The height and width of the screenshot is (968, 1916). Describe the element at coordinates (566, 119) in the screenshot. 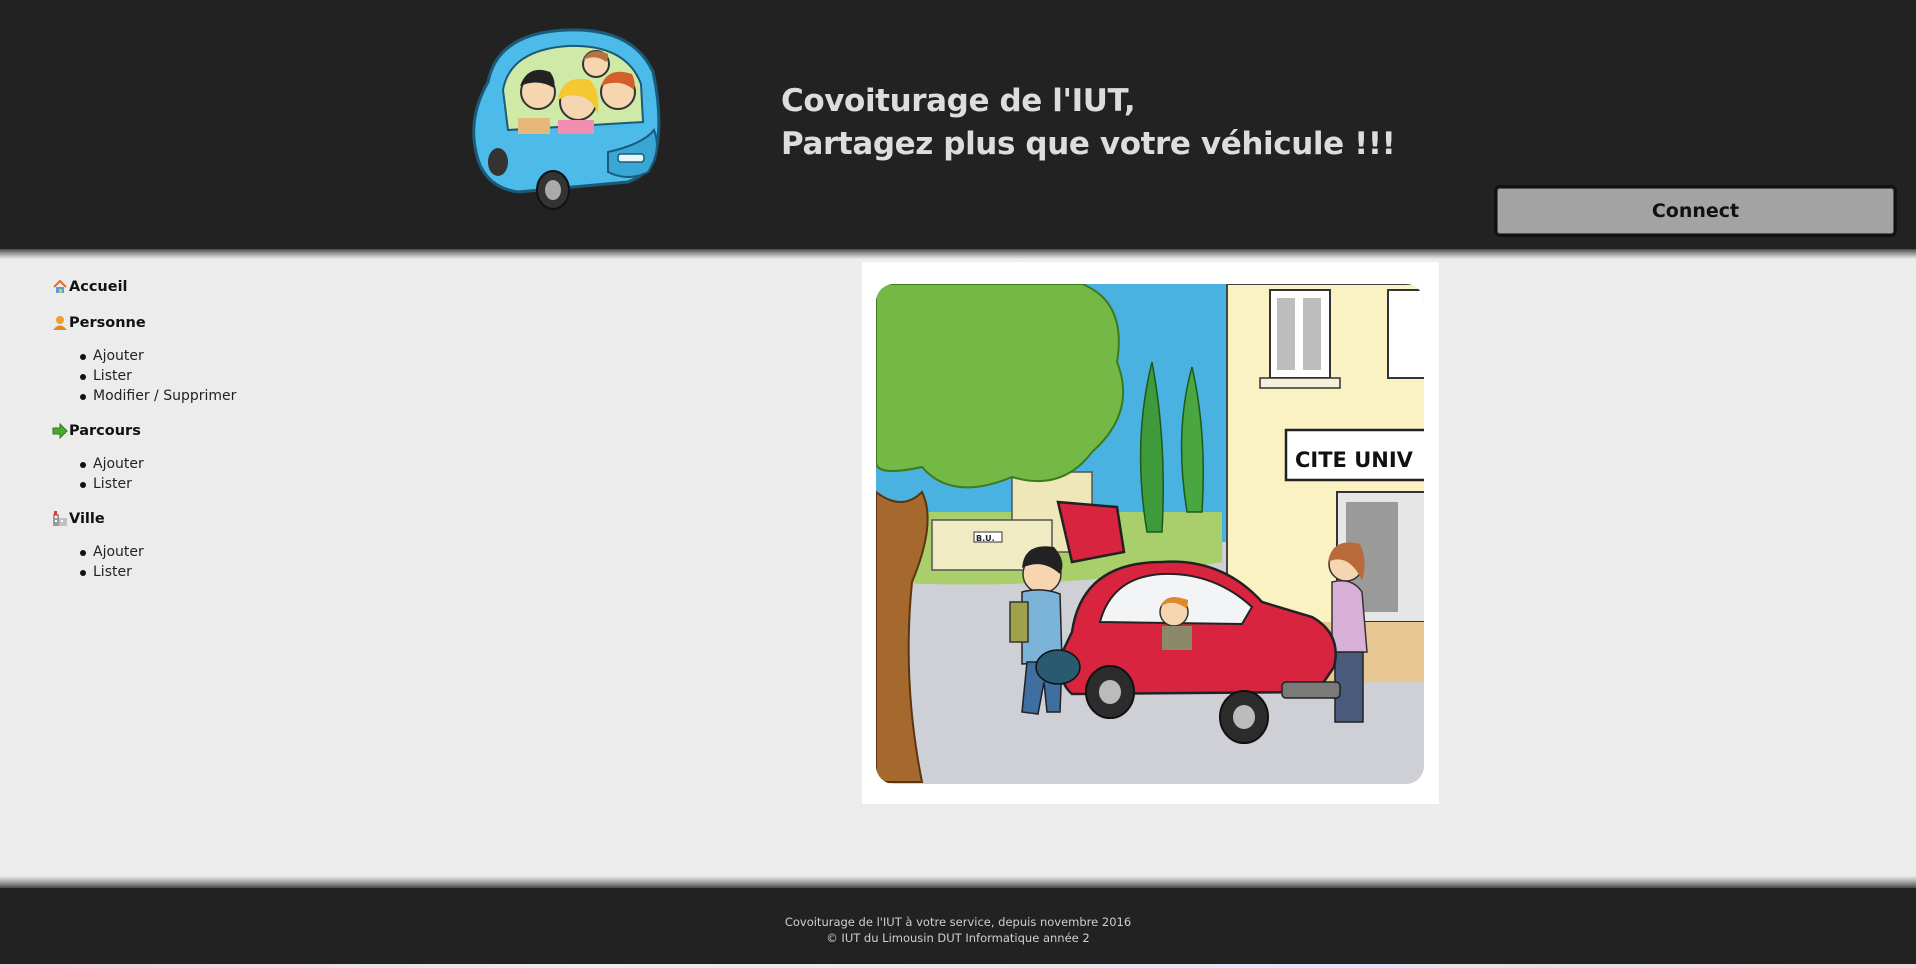

I see `carpool-car-logo` at that location.